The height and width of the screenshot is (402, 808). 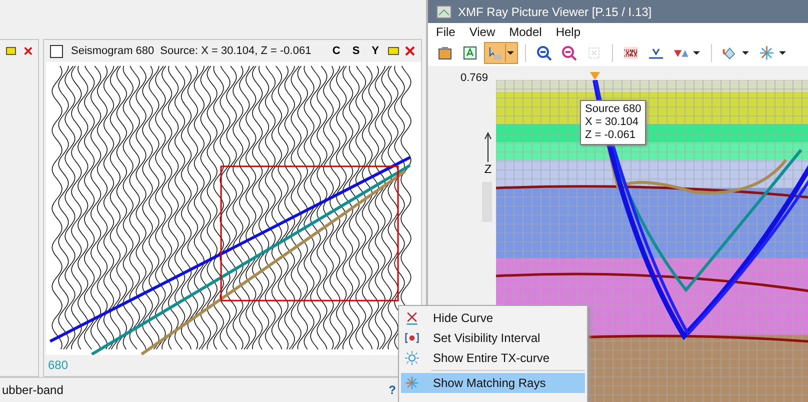 What do you see at coordinates (356, 51) in the screenshot?
I see `panel-button: S` at bounding box center [356, 51].